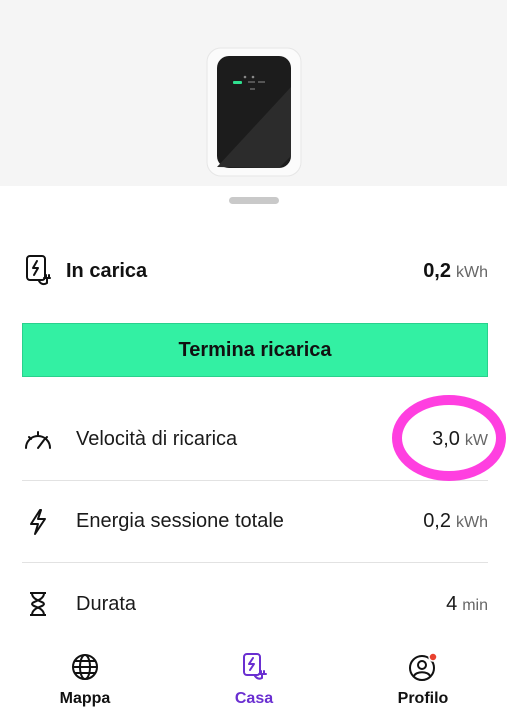 The width and height of the screenshot is (507, 710). I want to click on speedometer-icon, so click(38, 440).